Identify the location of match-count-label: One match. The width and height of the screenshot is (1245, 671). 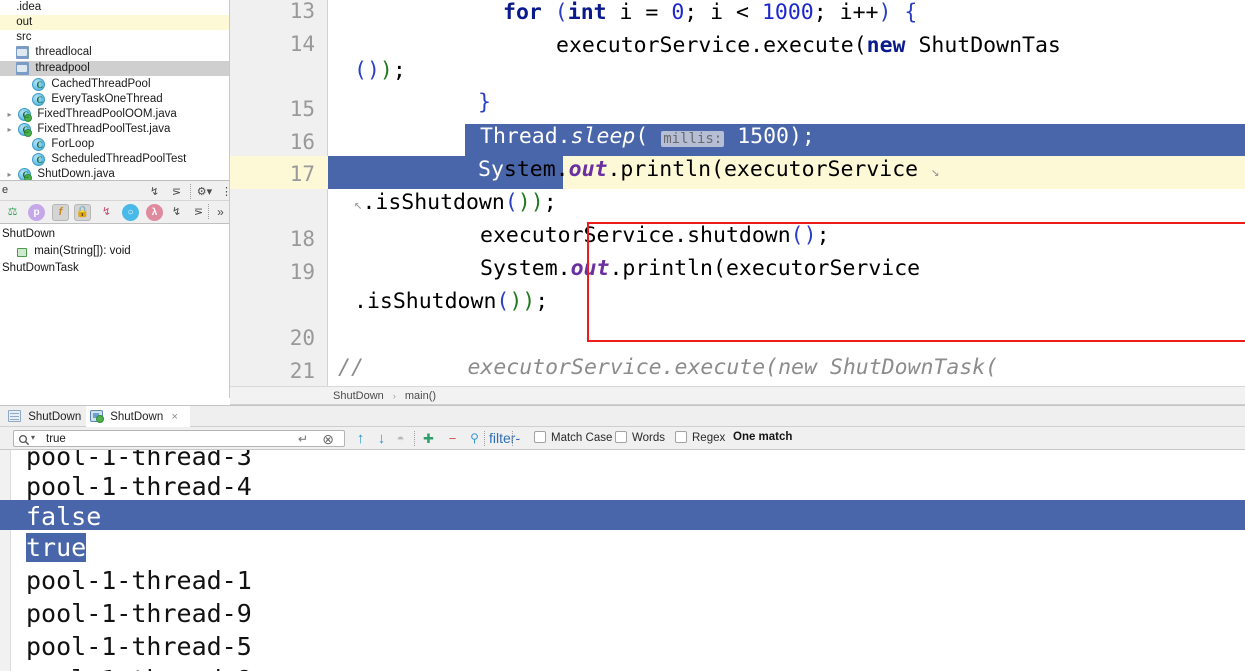
(763, 437).